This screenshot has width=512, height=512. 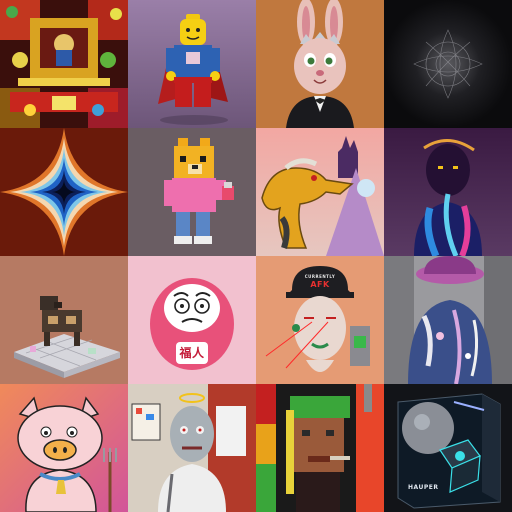 I want to click on tile-daruma-doll: 福人, so click(x=192, y=320).